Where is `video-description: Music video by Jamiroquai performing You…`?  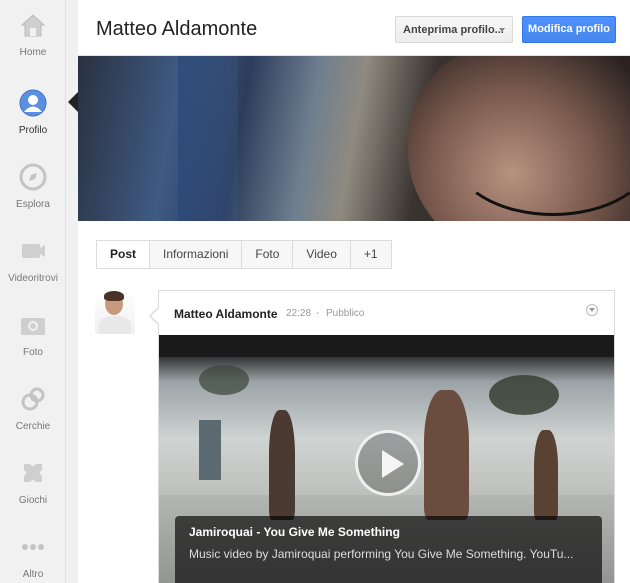
video-description: Music video by Jamiroquai performing You… is located at coordinates (381, 554).